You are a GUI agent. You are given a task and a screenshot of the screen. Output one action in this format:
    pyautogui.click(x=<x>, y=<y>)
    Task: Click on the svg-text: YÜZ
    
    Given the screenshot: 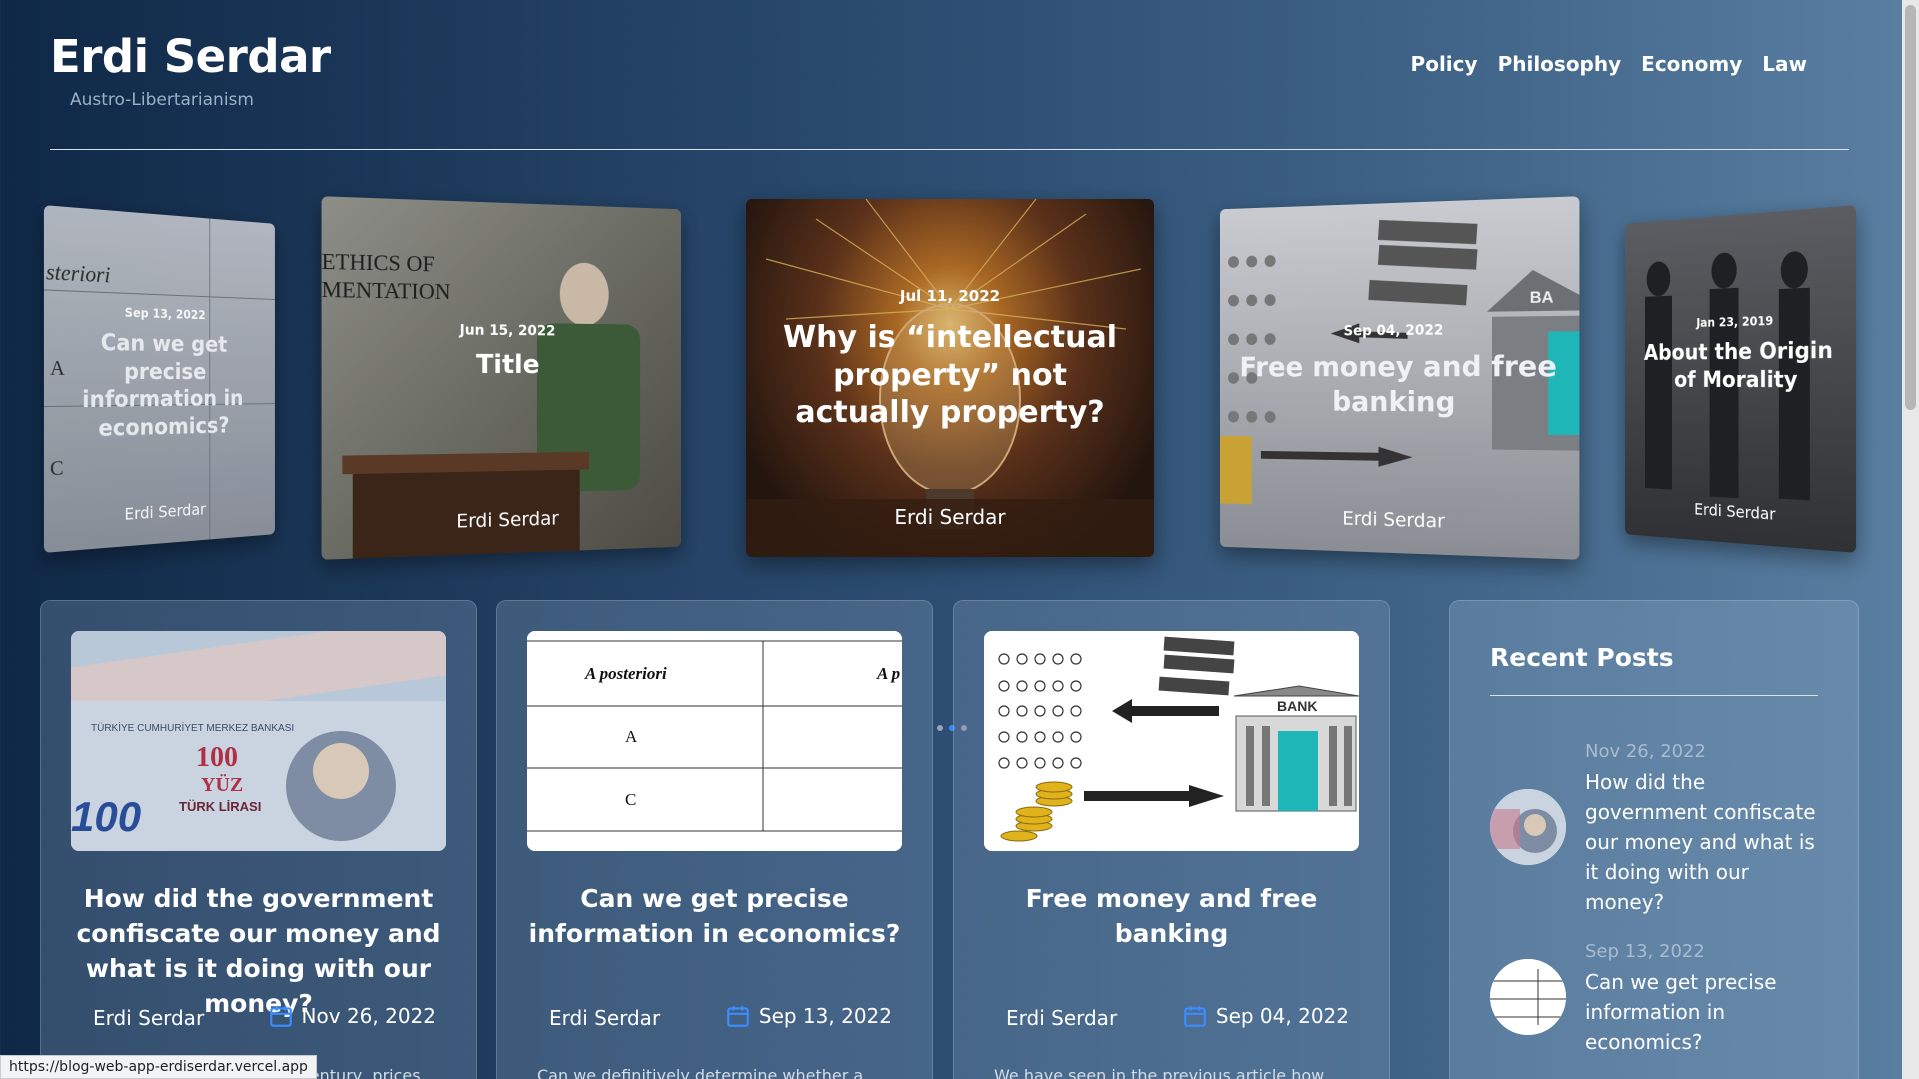 What is the action you would take?
    pyautogui.click(x=222, y=784)
    